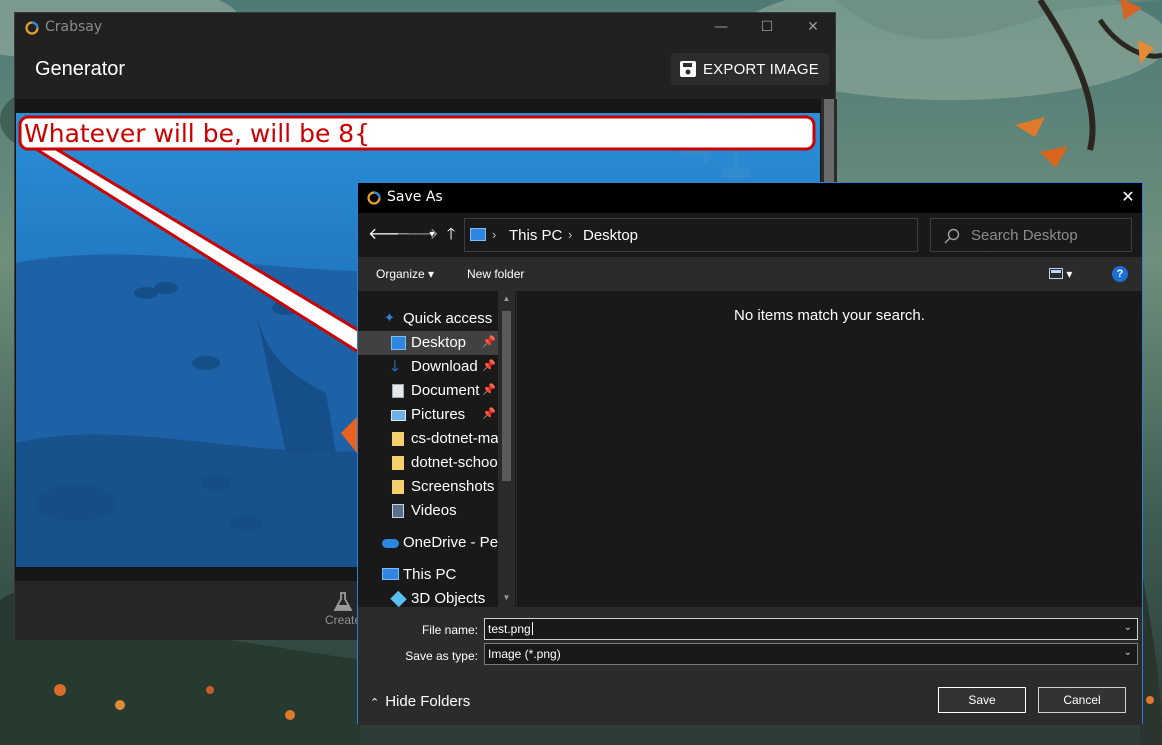  I want to click on tree-item-documents: Document 📌, so click(428, 391).